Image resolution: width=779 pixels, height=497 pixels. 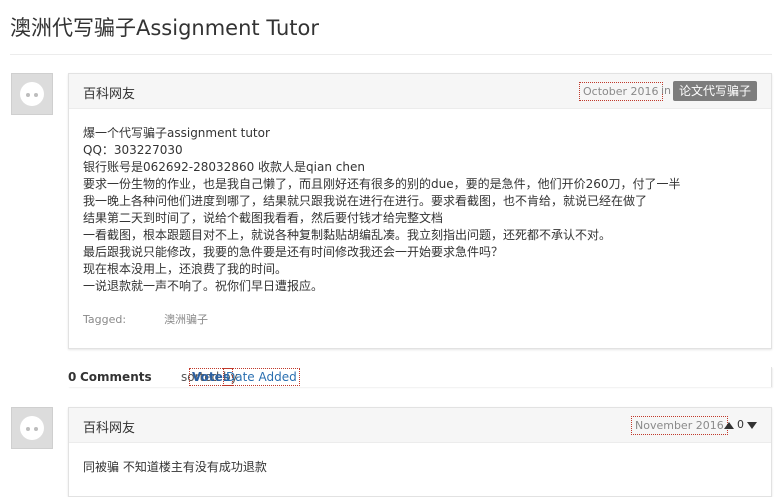 I want to click on comment-avatar, so click(x=32, y=428).